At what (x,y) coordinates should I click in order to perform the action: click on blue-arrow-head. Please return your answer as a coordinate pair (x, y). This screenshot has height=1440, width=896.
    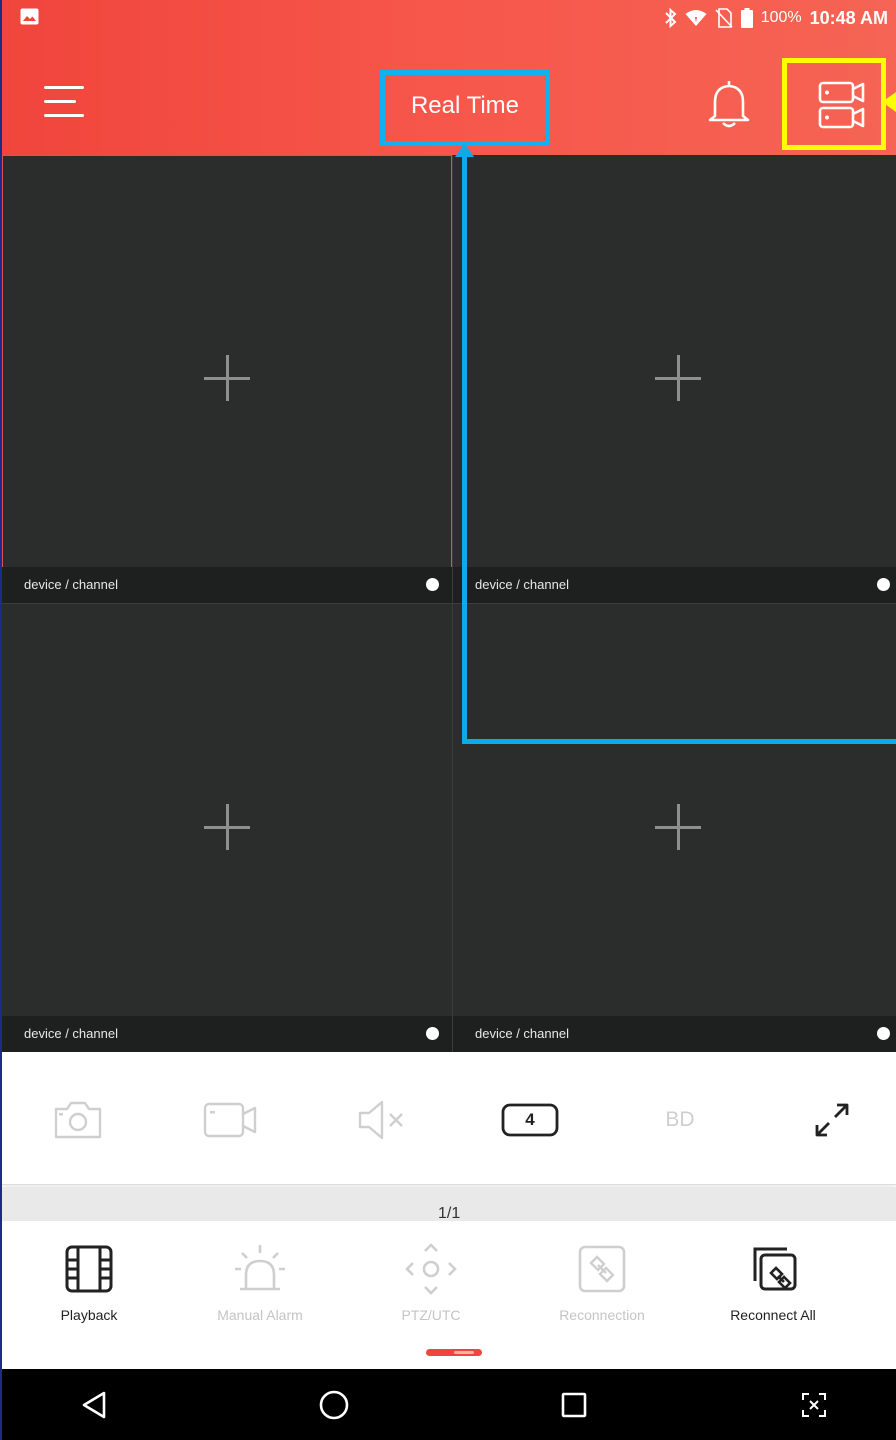
    Looking at the image, I should click on (464, 150).